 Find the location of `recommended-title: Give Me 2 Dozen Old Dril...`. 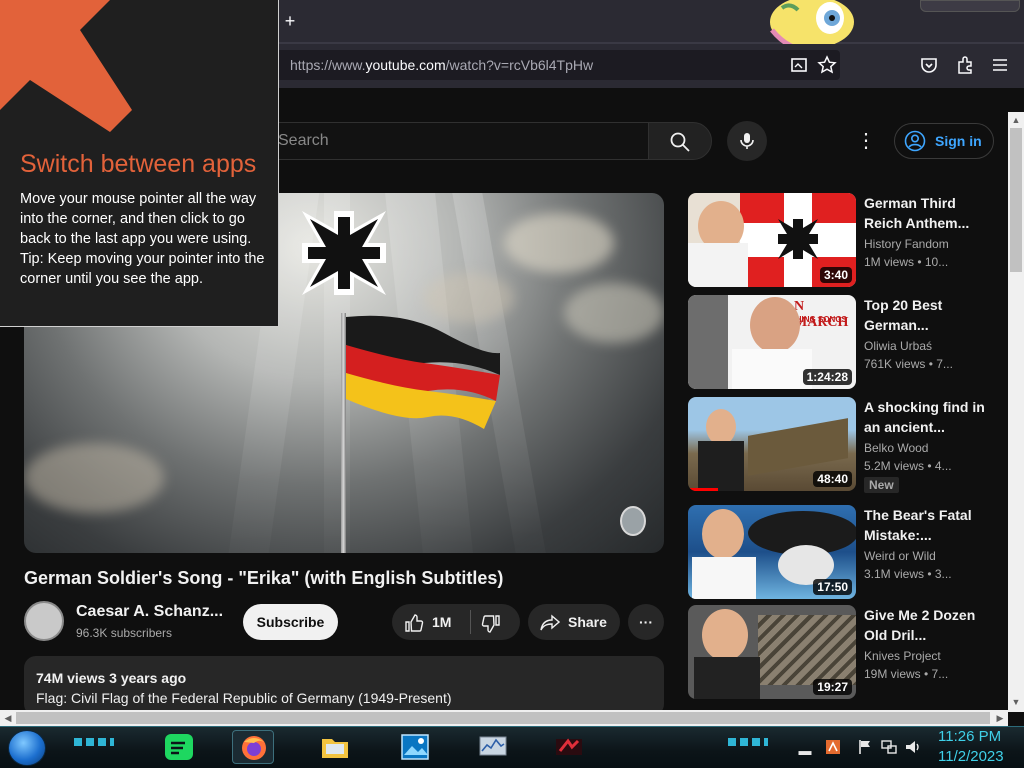

recommended-title: Give Me 2 Dozen Old Dril... is located at coordinates (929, 625).